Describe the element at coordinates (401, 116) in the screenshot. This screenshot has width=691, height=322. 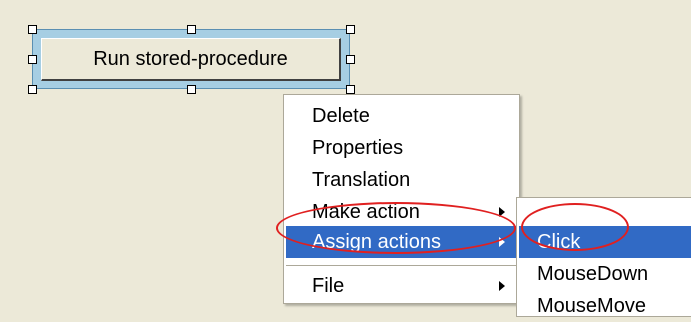
I see `menu-item-delete: Delete` at that location.